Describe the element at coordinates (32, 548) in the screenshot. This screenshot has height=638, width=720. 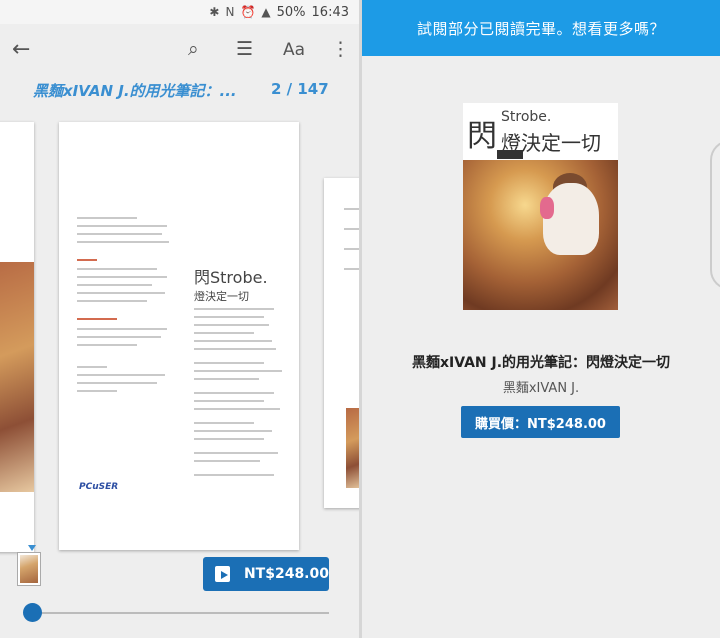
I see `current-position-marker` at that location.